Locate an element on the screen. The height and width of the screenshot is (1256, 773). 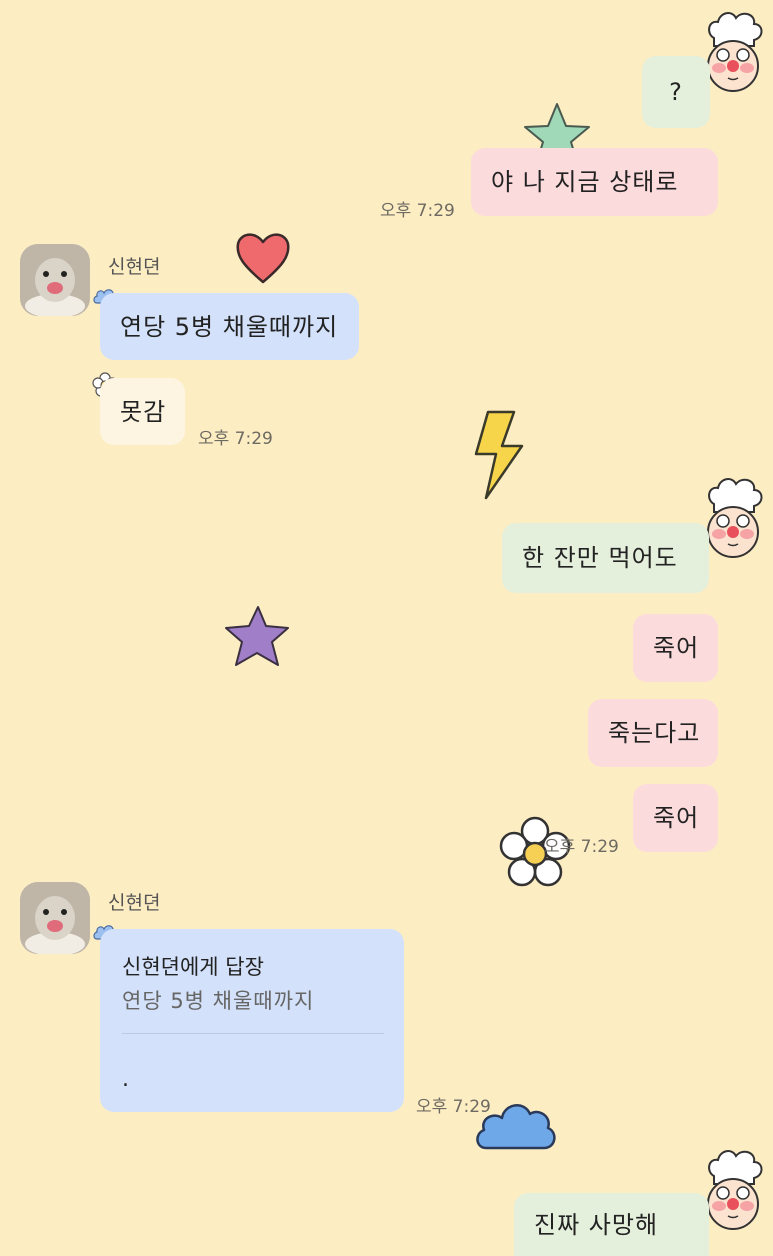
reply-title: 신현뎐에게 답장 is located at coordinates (193, 967).